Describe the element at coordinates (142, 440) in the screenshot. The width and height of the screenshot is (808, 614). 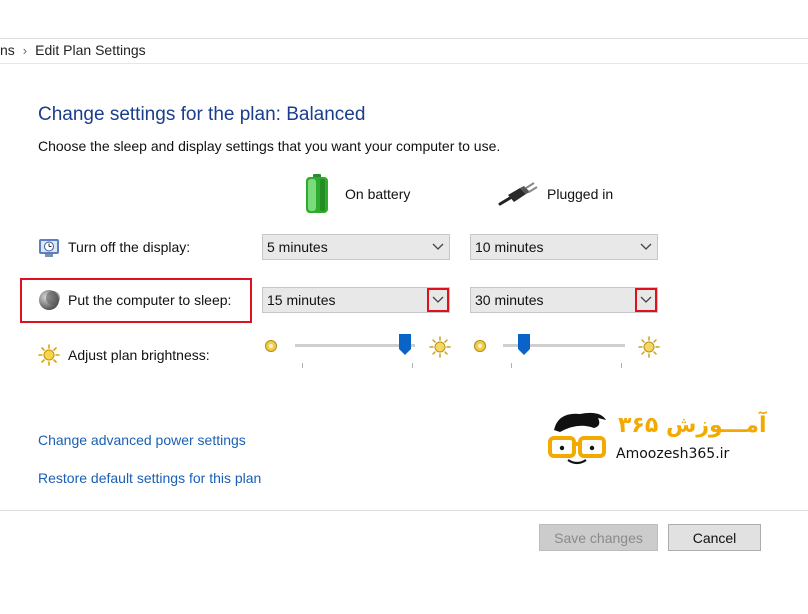
I see `advanced-settings-link: Change advanced power settings` at that location.